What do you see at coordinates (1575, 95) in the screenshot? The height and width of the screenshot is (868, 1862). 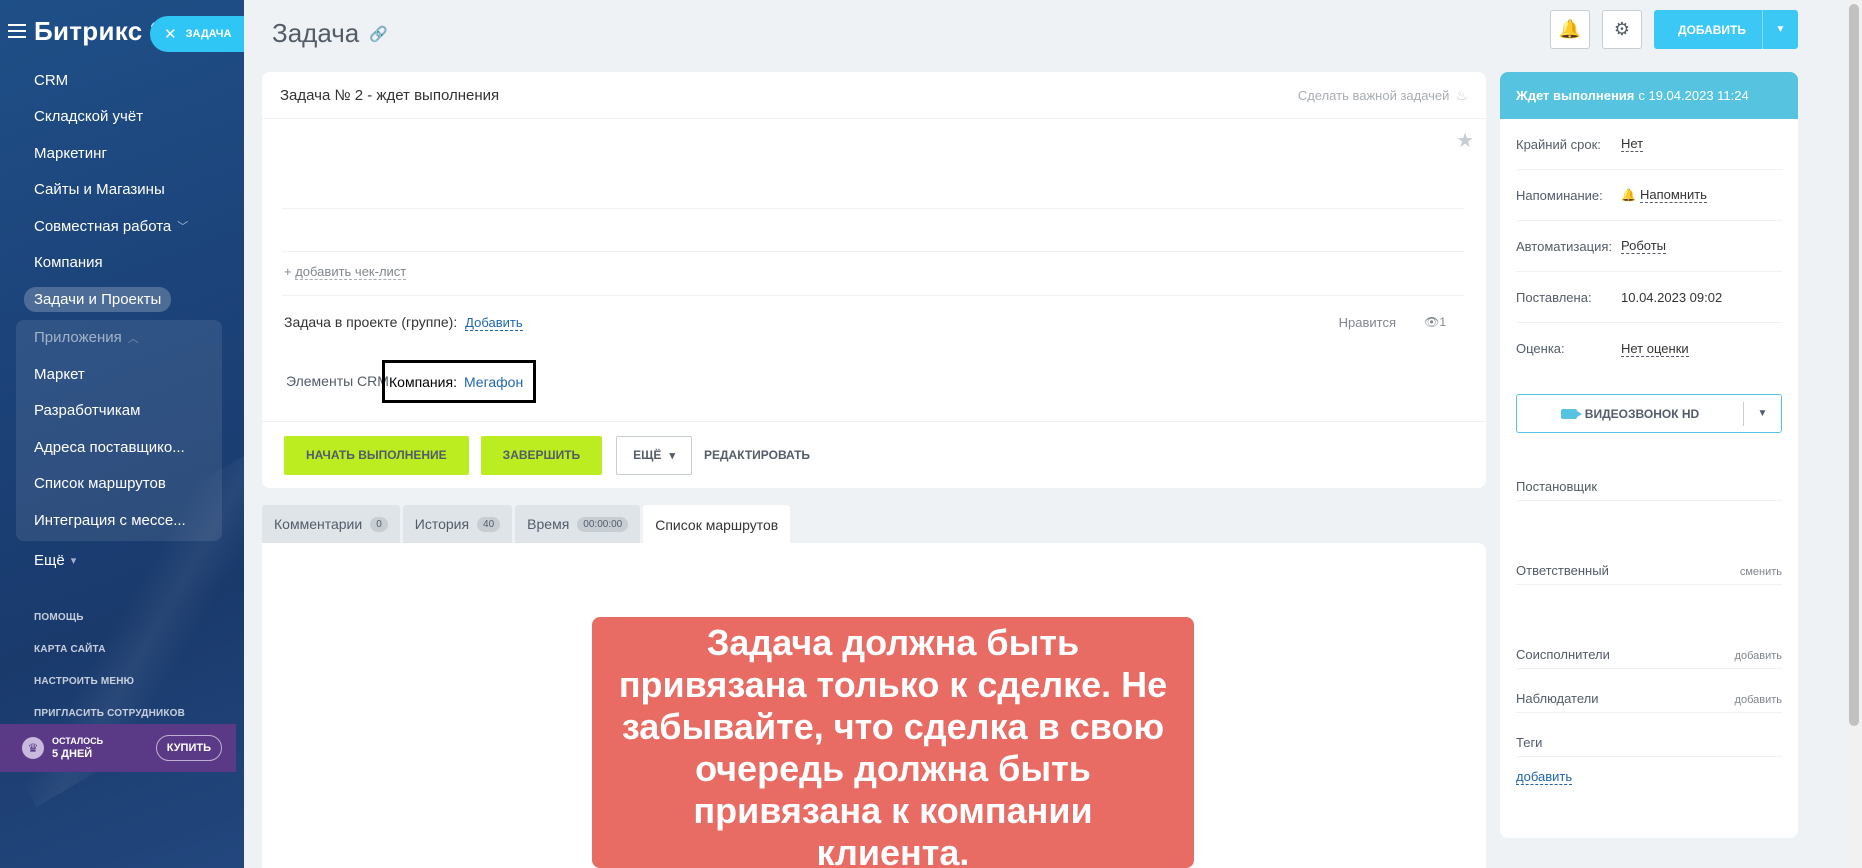 I see `status-label: Ждет выполнения` at bounding box center [1575, 95].